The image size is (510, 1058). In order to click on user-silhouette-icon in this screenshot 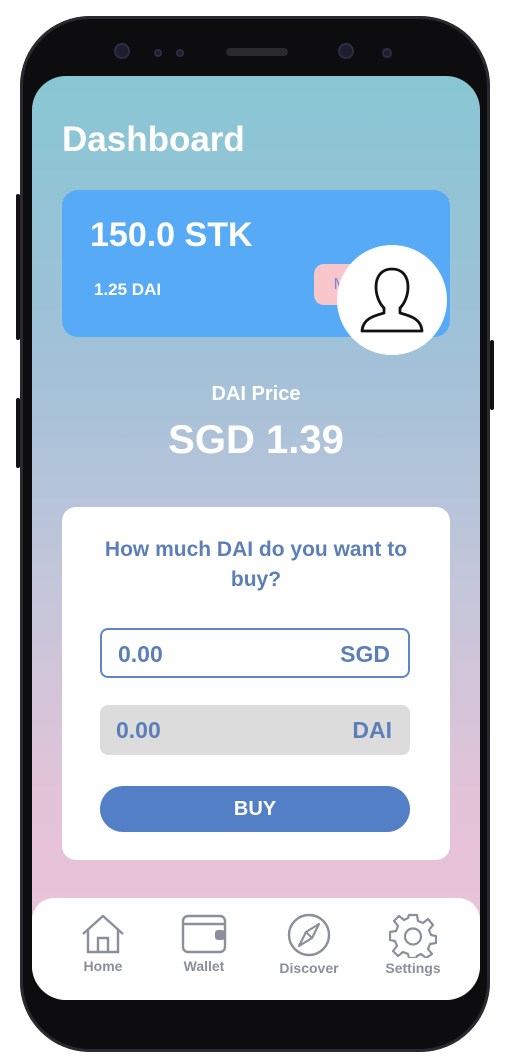, I will do `click(392, 300)`.